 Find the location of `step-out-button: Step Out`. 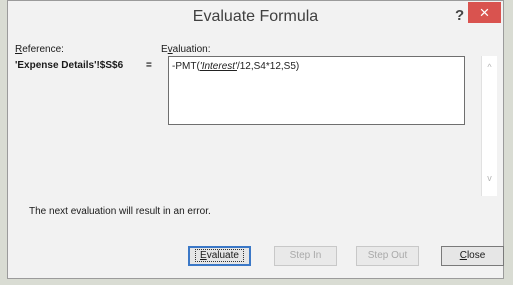

step-out-button: Step Out is located at coordinates (387, 256).